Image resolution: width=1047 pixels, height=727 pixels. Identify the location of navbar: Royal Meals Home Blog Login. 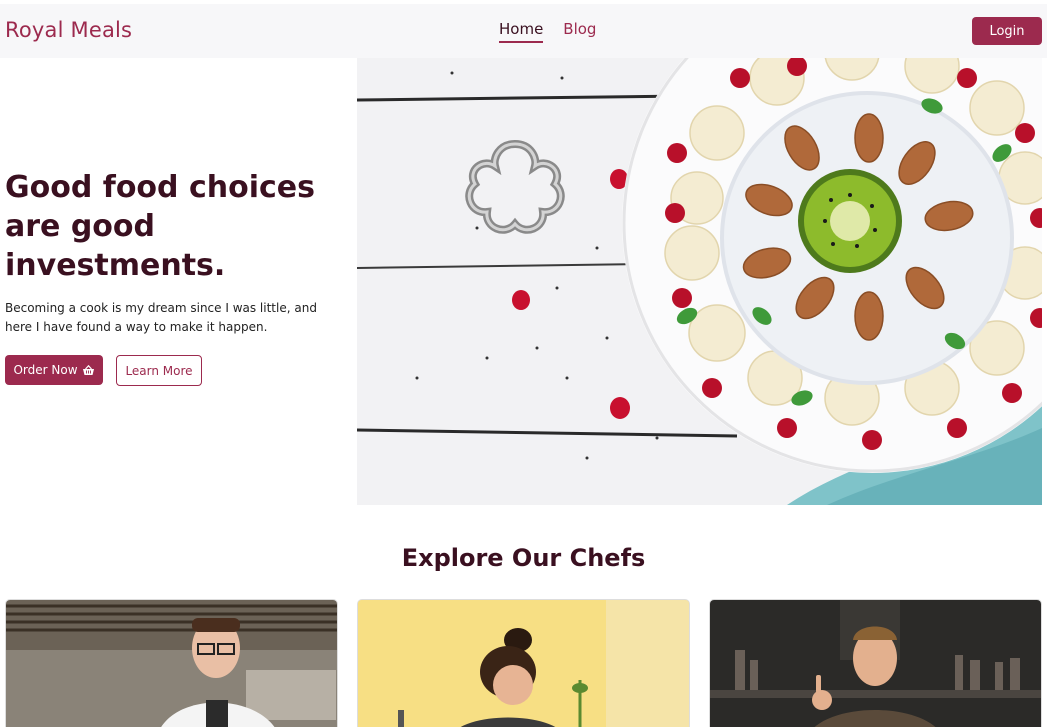
(523, 31).